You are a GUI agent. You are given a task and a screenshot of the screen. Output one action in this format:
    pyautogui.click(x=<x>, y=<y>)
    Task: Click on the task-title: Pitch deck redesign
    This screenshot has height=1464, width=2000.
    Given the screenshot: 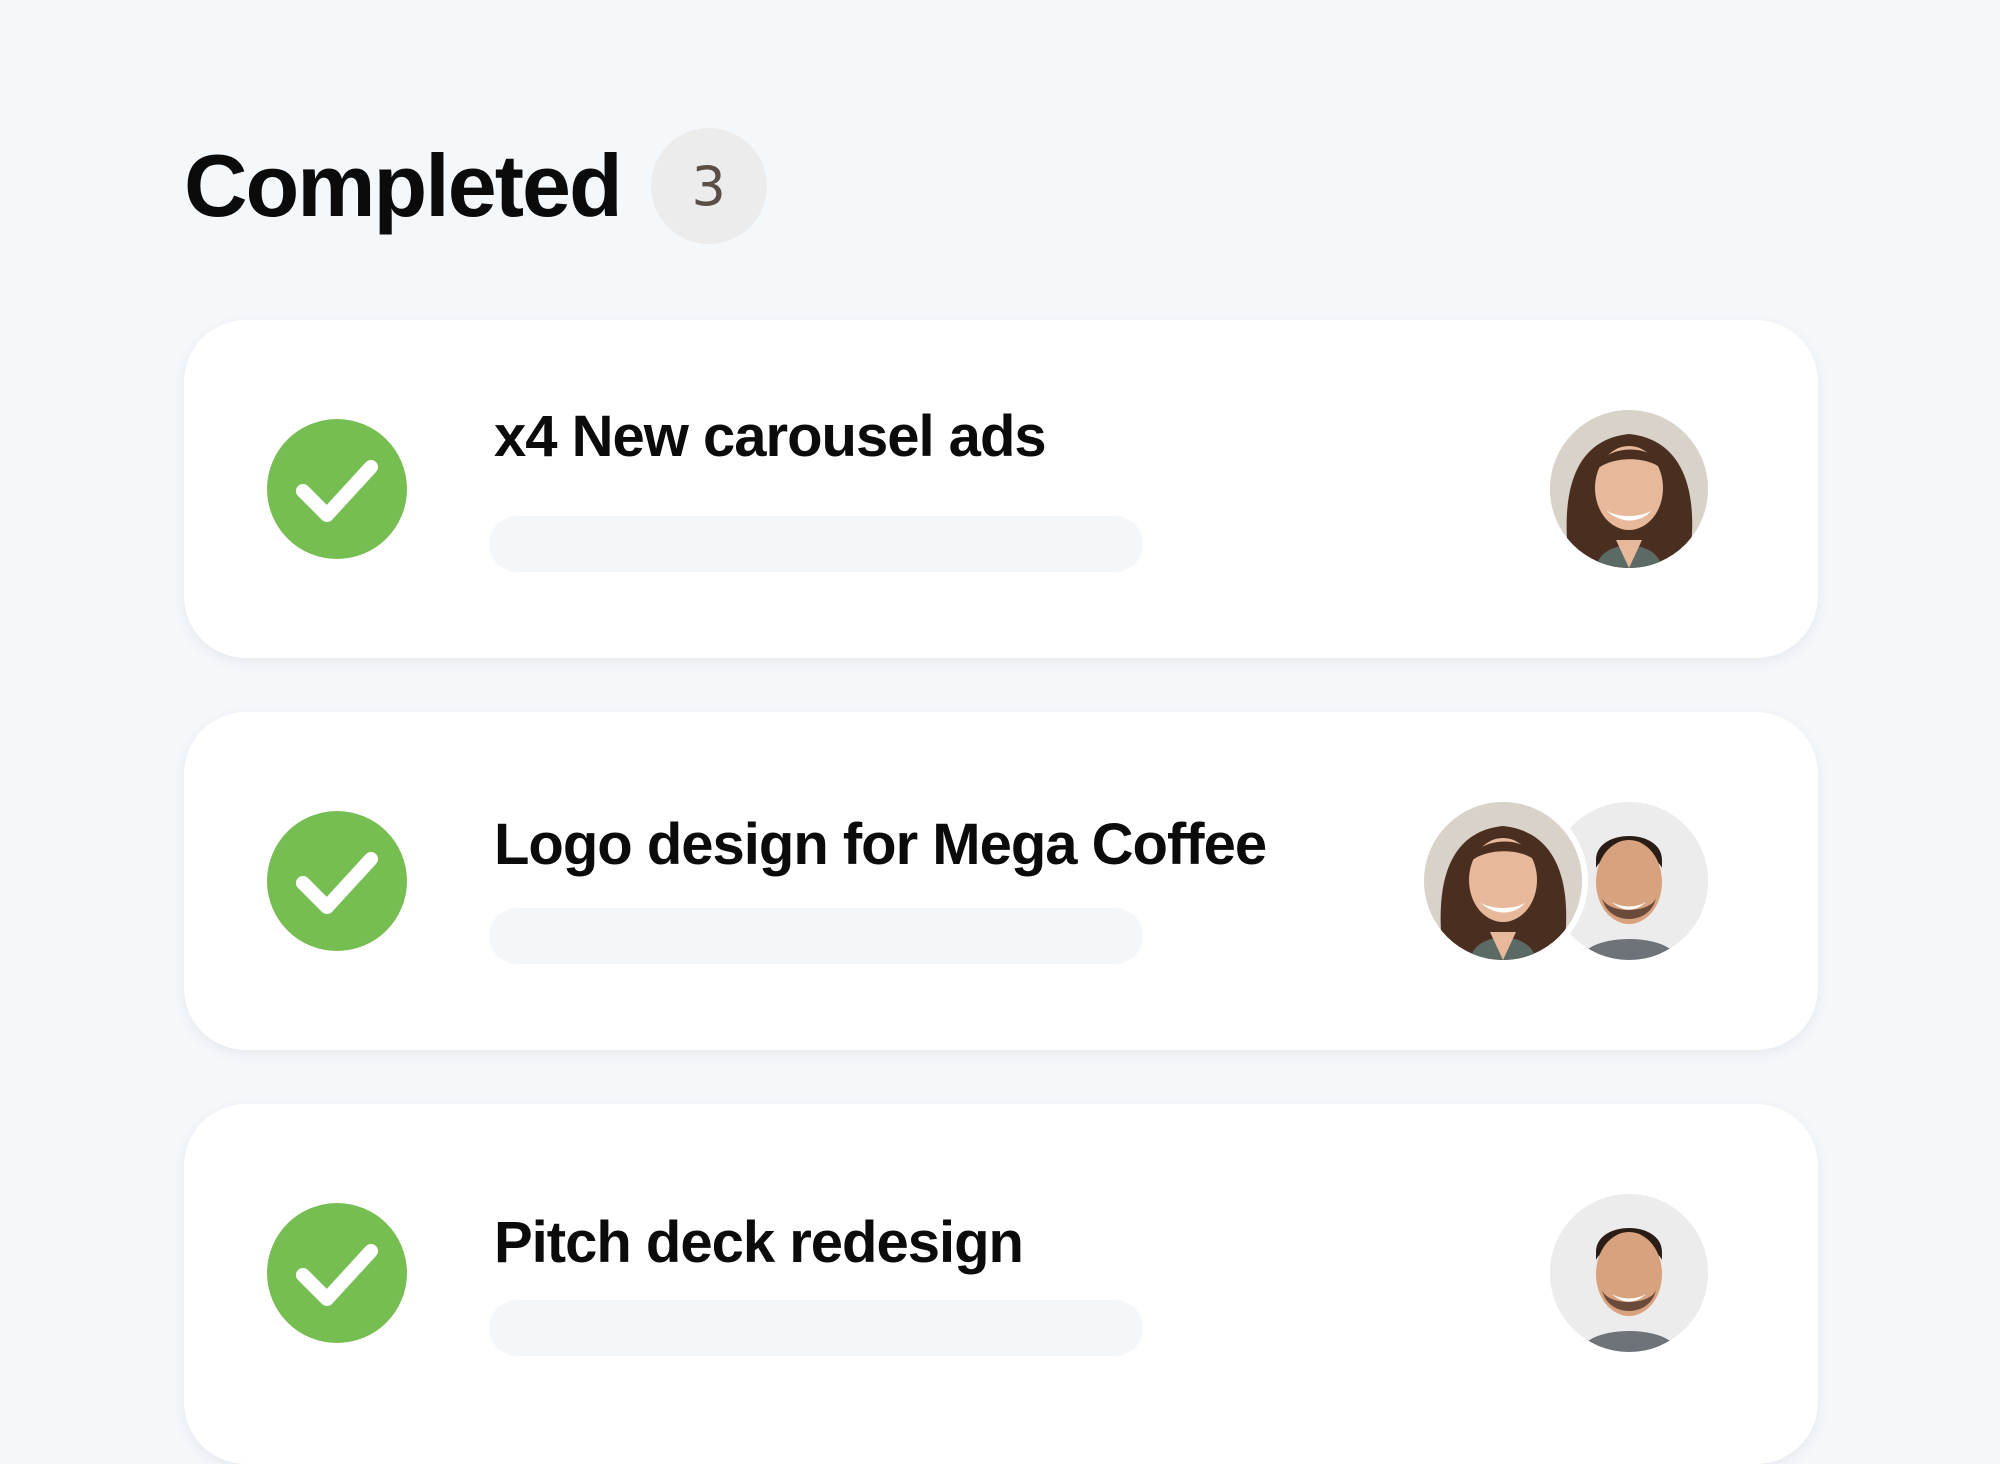 What is the action you would take?
    pyautogui.click(x=759, y=1243)
    